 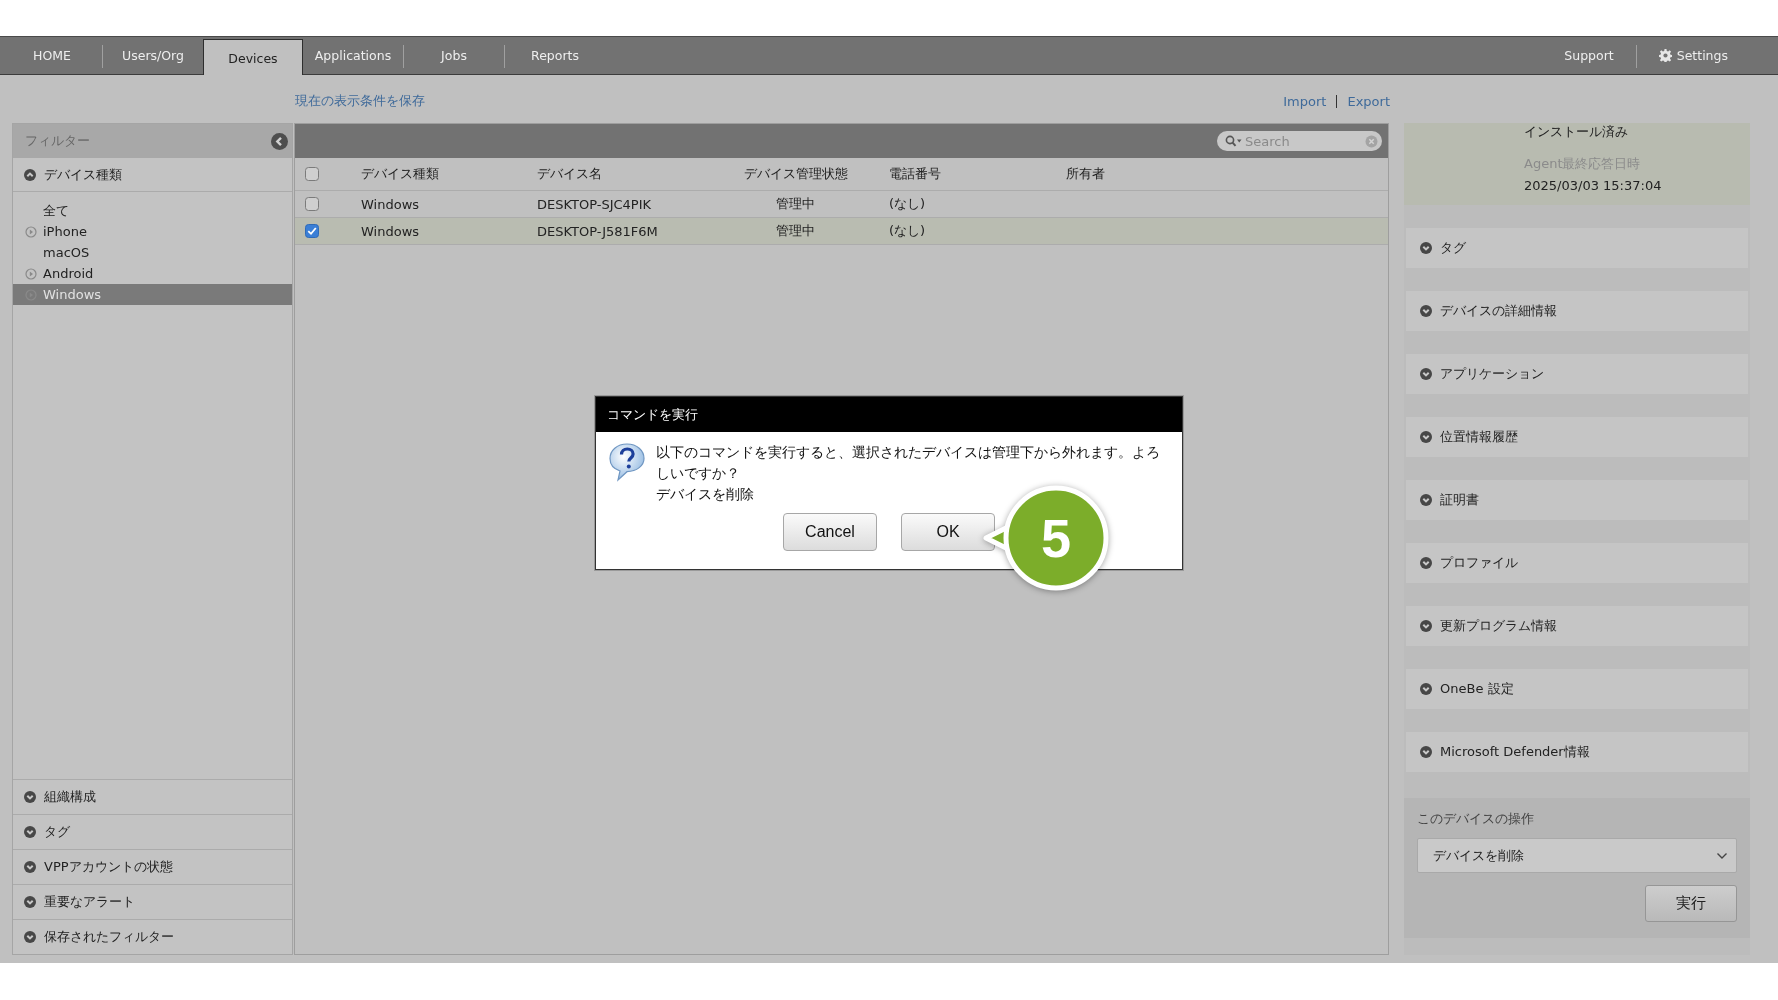 What do you see at coordinates (83, 174) in the screenshot?
I see `section-title: デバイス種類` at bounding box center [83, 174].